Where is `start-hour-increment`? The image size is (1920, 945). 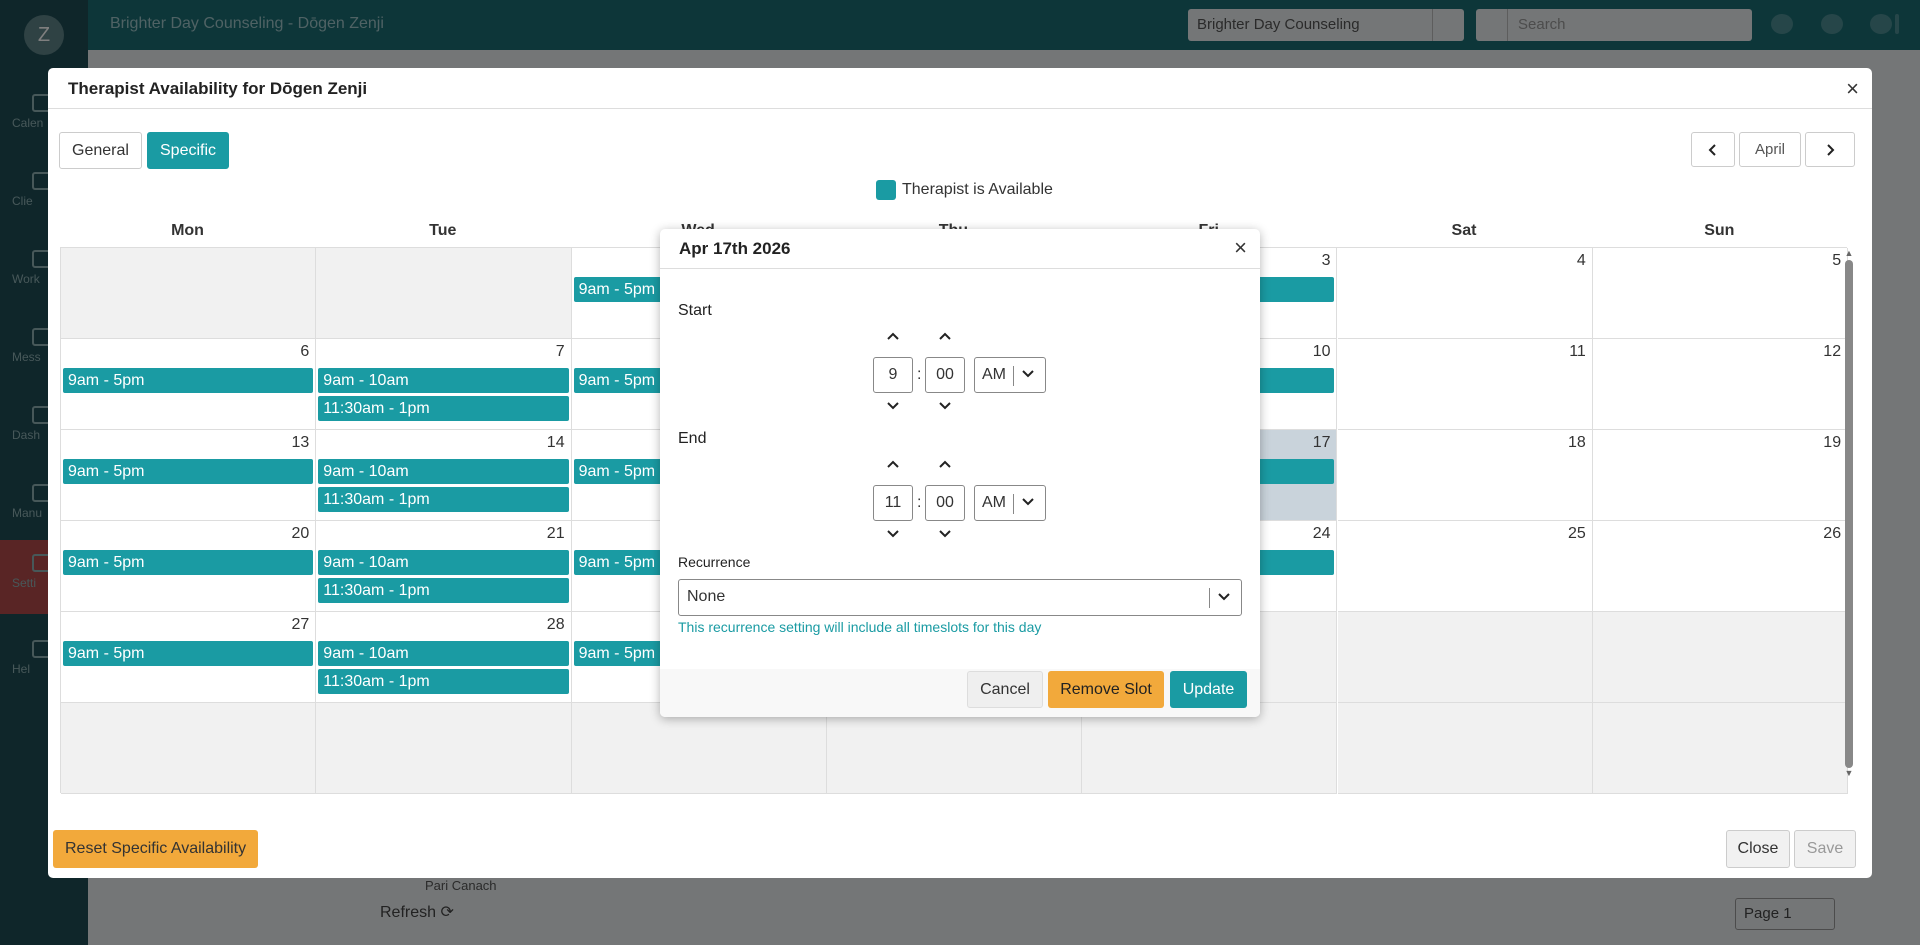
start-hour-increment is located at coordinates (893, 337).